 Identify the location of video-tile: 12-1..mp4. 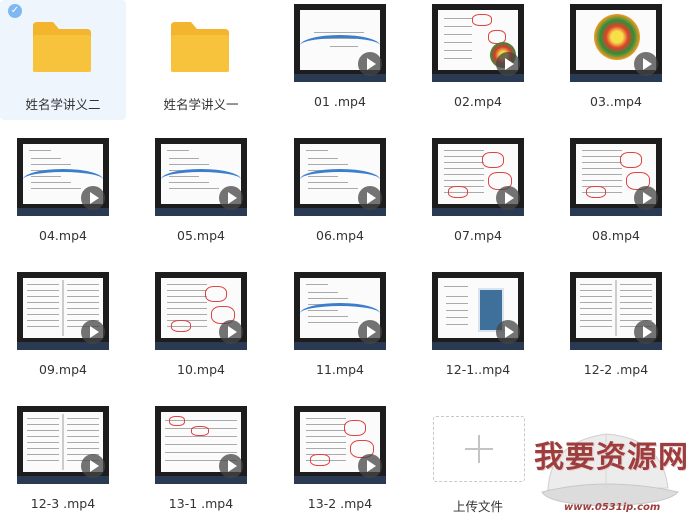
(478, 328).